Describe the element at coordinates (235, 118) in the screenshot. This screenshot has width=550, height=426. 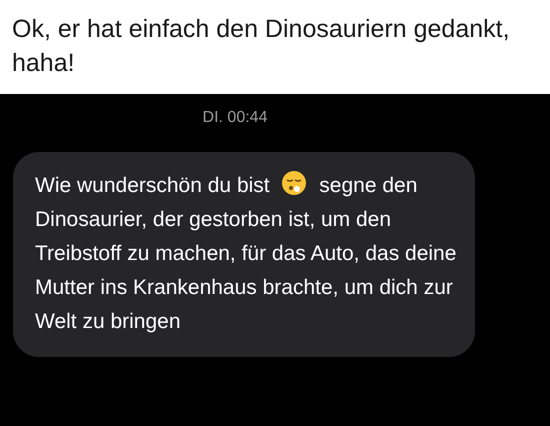
I see `timestamp: DI. 00:44` at that location.